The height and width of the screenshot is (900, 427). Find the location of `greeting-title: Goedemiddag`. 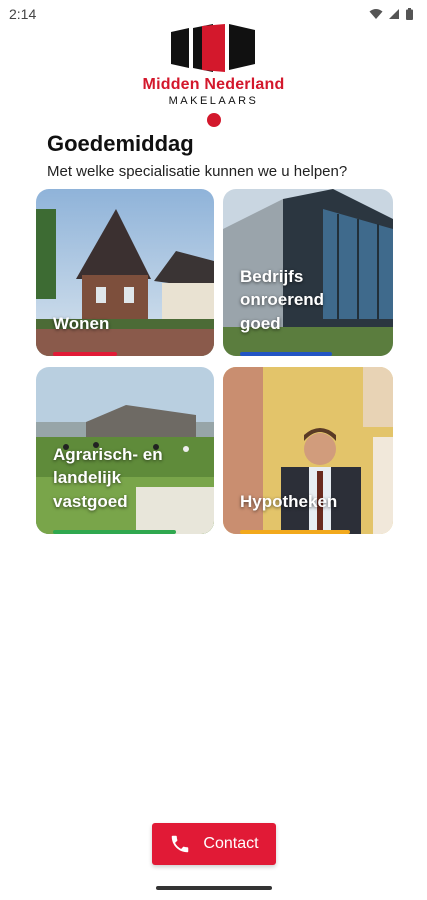

greeting-title: Goedemiddag is located at coordinates (120, 143).